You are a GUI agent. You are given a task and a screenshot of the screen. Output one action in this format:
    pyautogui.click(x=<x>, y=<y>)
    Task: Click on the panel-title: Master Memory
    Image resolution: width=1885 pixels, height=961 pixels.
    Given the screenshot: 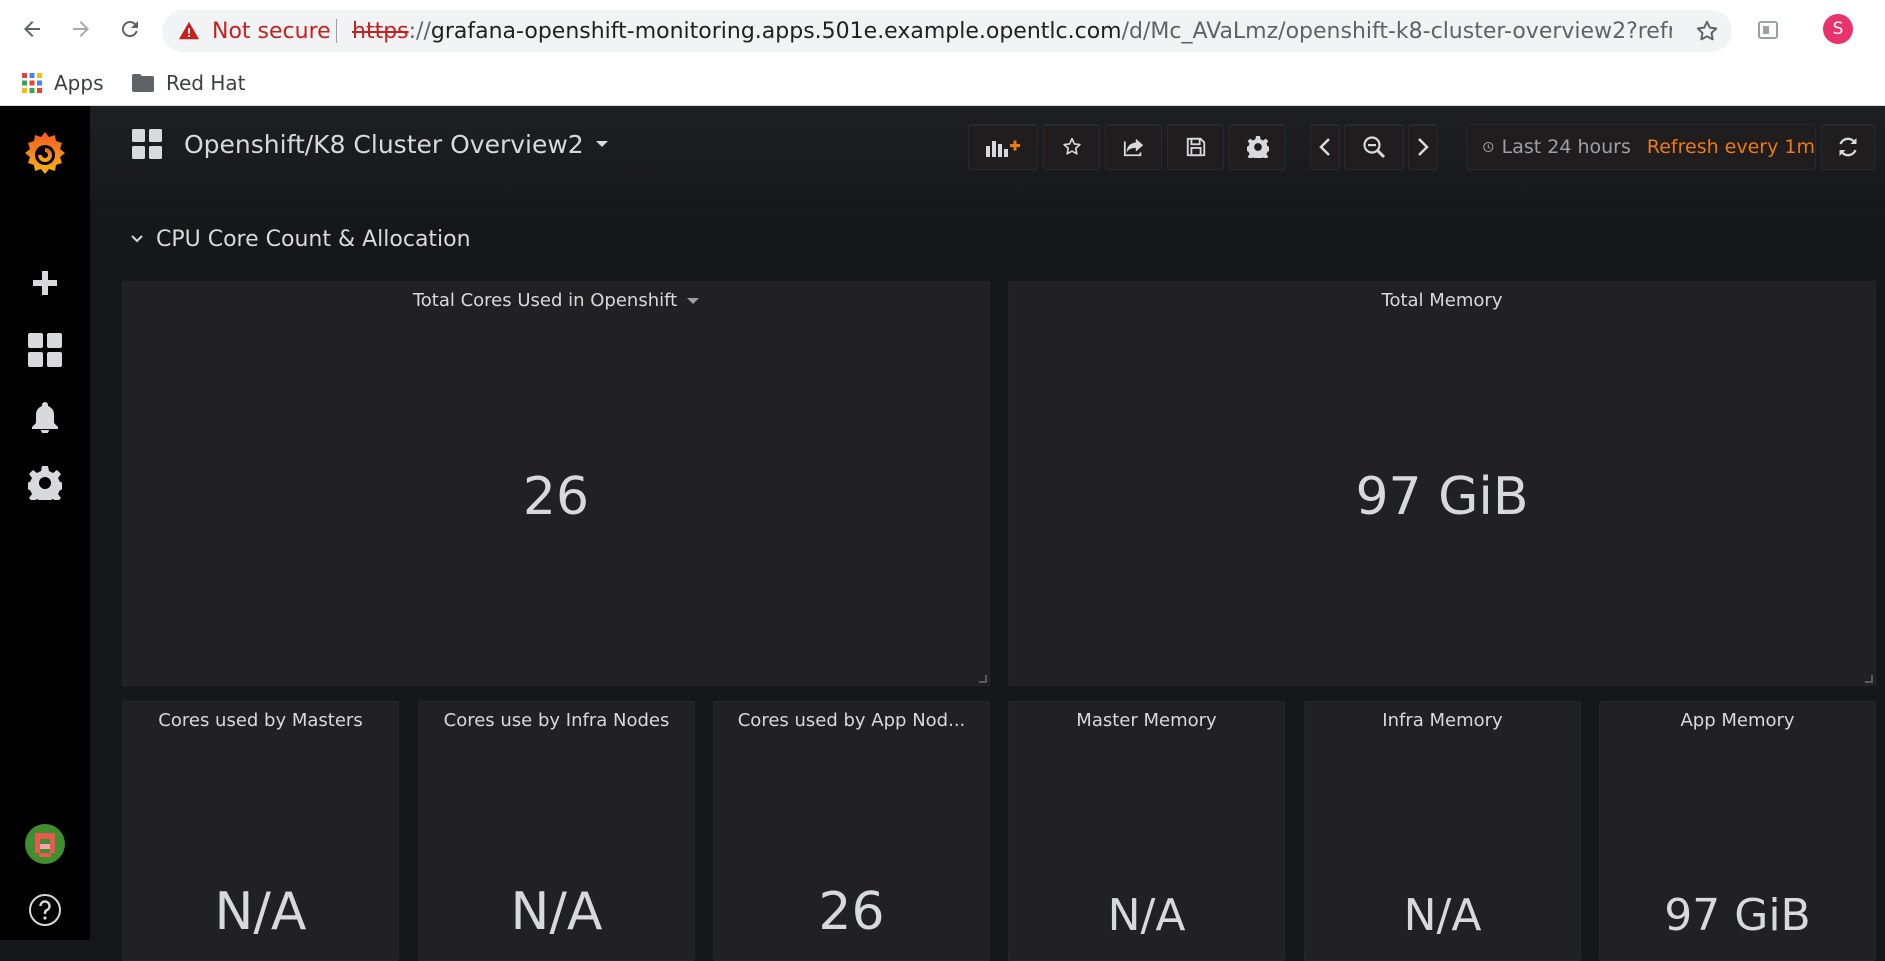 What is the action you would take?
    pyautogui.click(x=1146, y=720)
    